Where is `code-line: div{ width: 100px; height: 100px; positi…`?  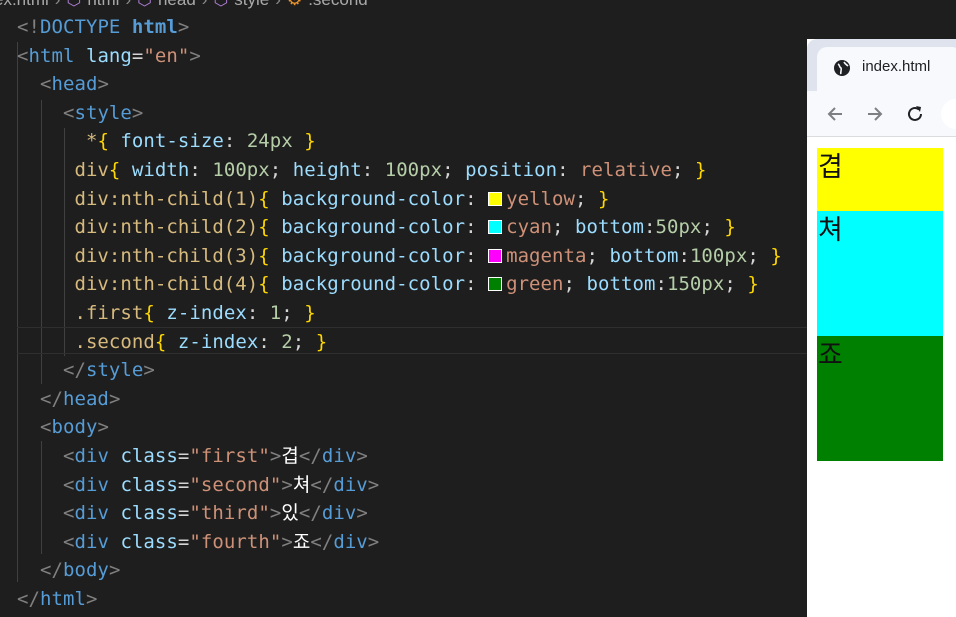 code-line: div{ width: 100px; height: 100px; positi… is located at coordinates (361, 170).